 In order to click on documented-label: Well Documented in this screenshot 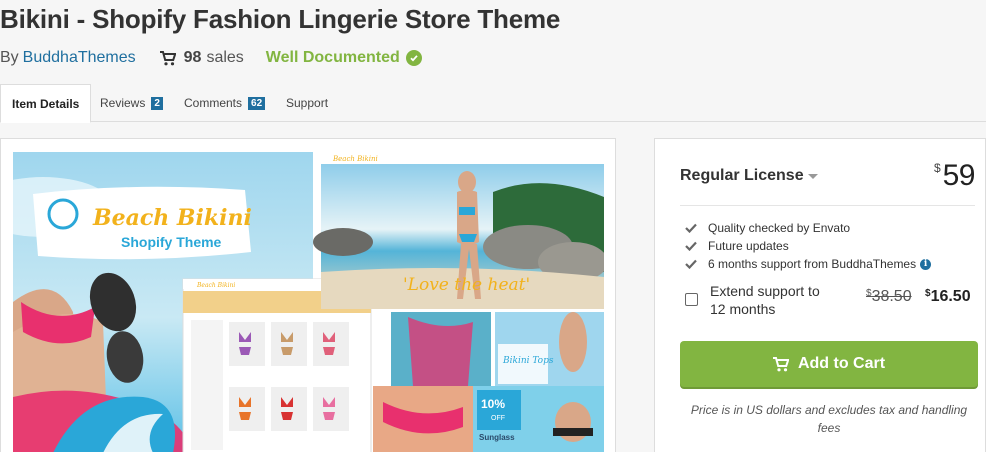, I will do `click(332, 57)`.